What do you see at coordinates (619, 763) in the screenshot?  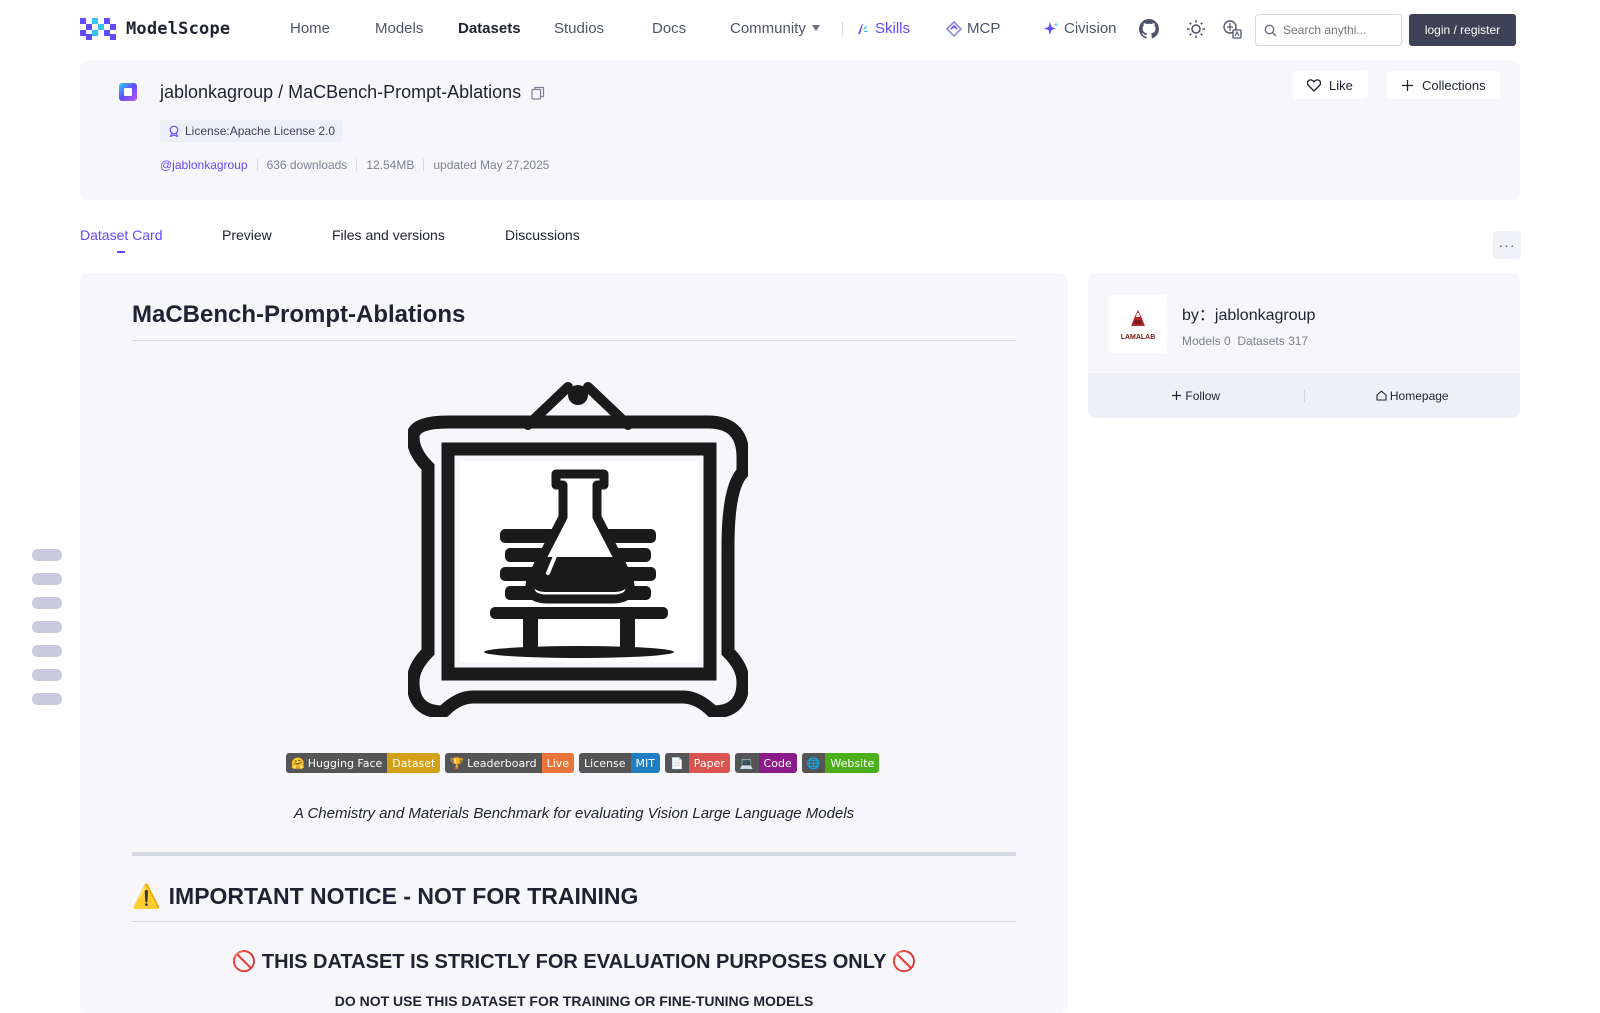 I see `readme-badge: License MIT` at bounding box center [619, 763].